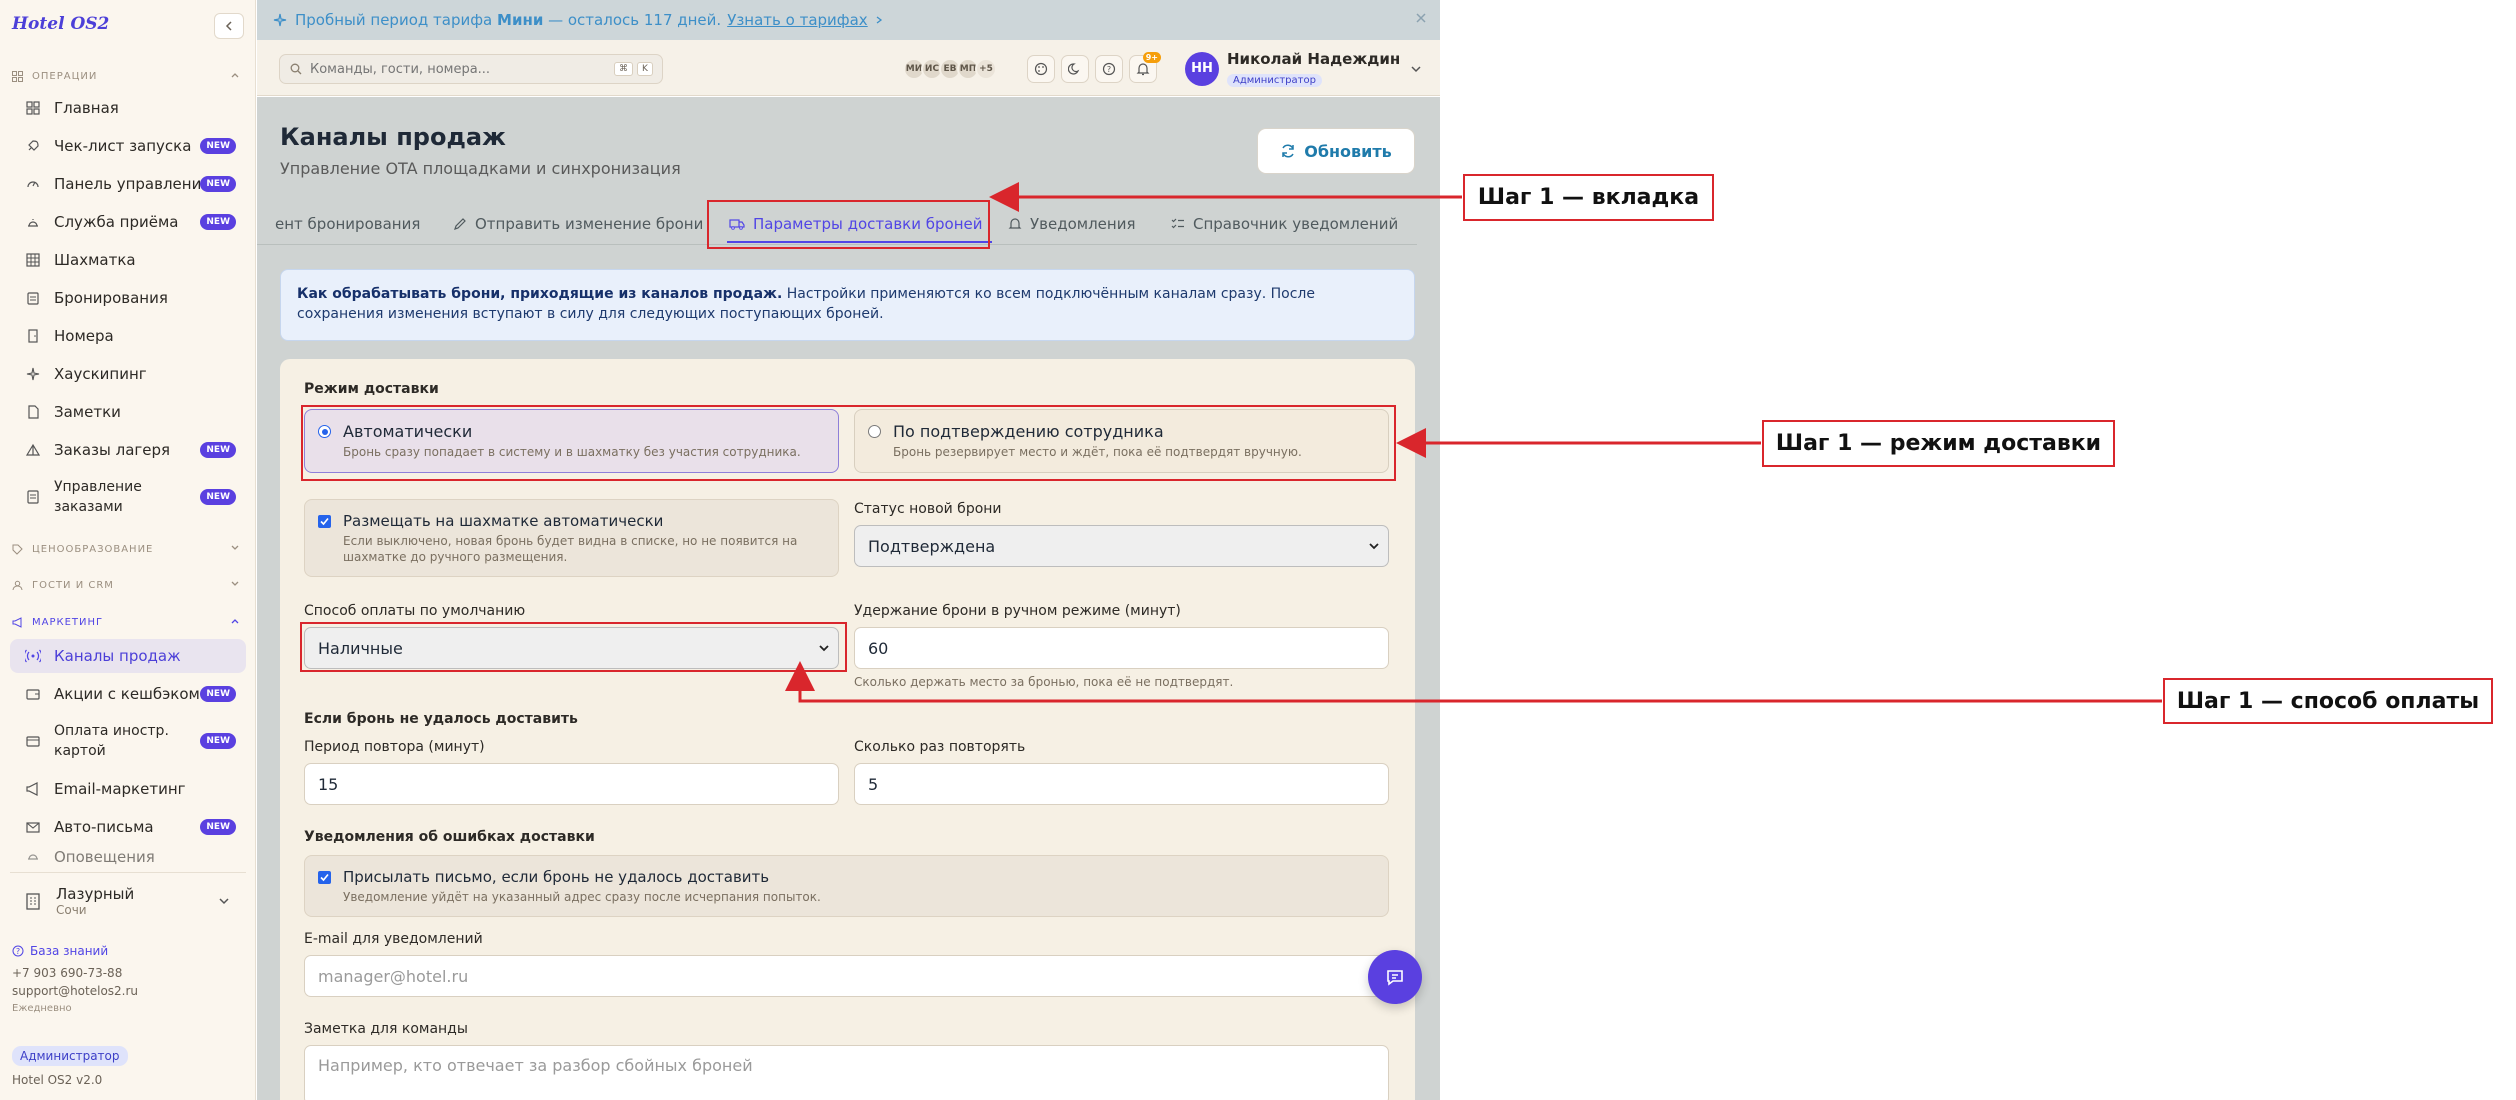  What do you see at coordinates (1395, 977) in the screenshot?
I see `chat-button` at bounding box center [1395, 977].